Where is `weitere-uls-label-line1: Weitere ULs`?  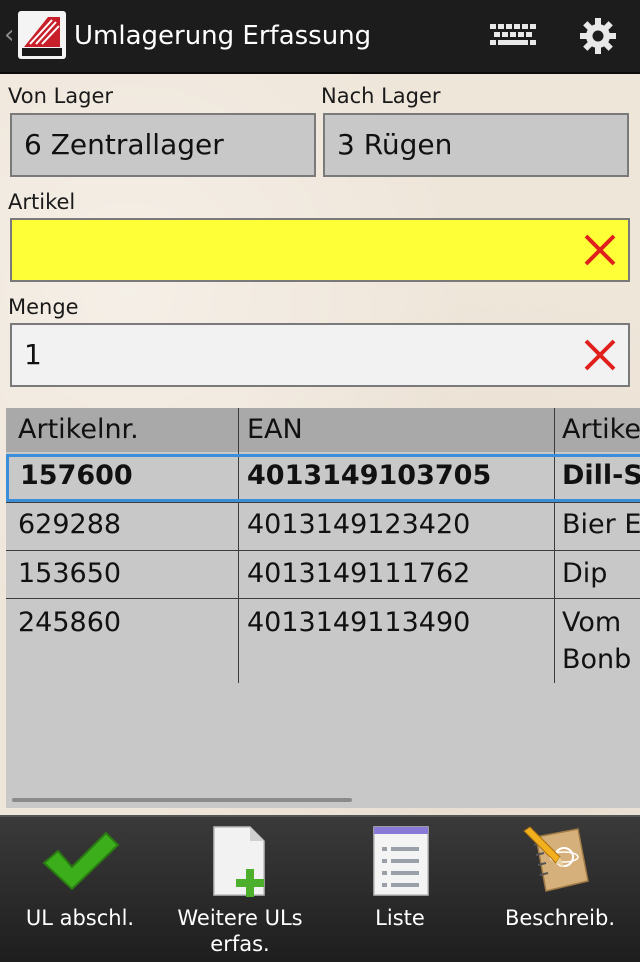 weitere-uls-label-line1: Weitere ULs is located at coordinates (240, 918).